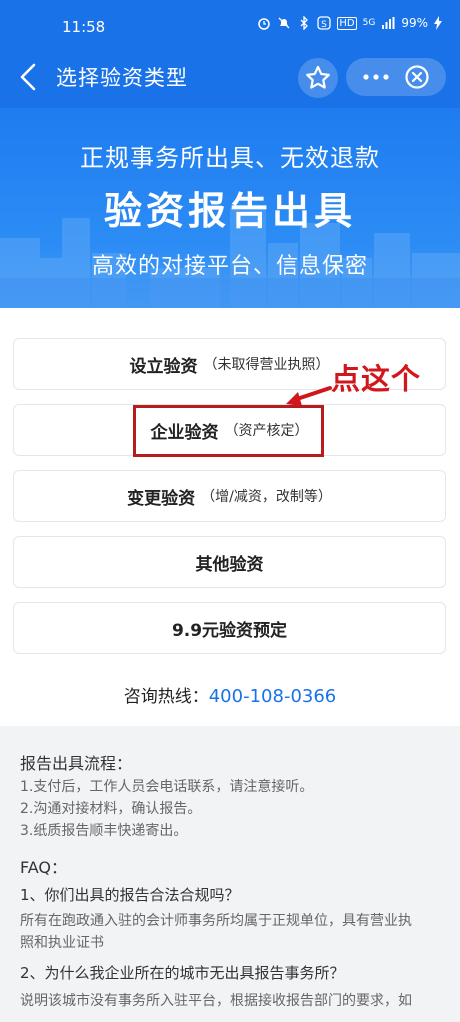 The image size is (460, 1022). I want to click on option-other-verification: 其他验资, so click(229, 562).